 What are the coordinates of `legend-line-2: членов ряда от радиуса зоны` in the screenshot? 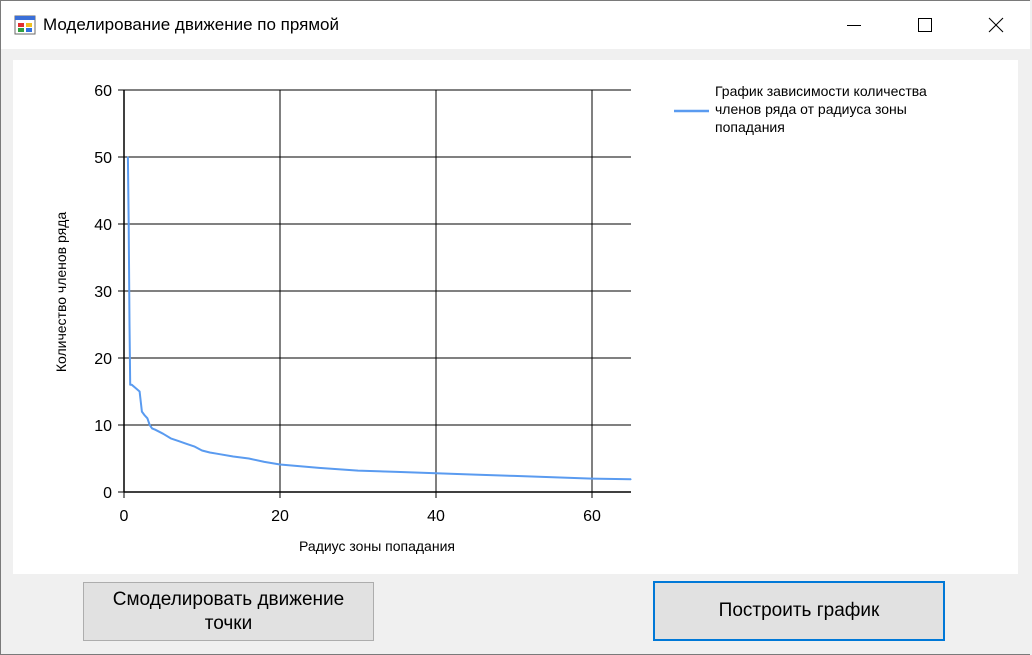 It's located at (811, 109).